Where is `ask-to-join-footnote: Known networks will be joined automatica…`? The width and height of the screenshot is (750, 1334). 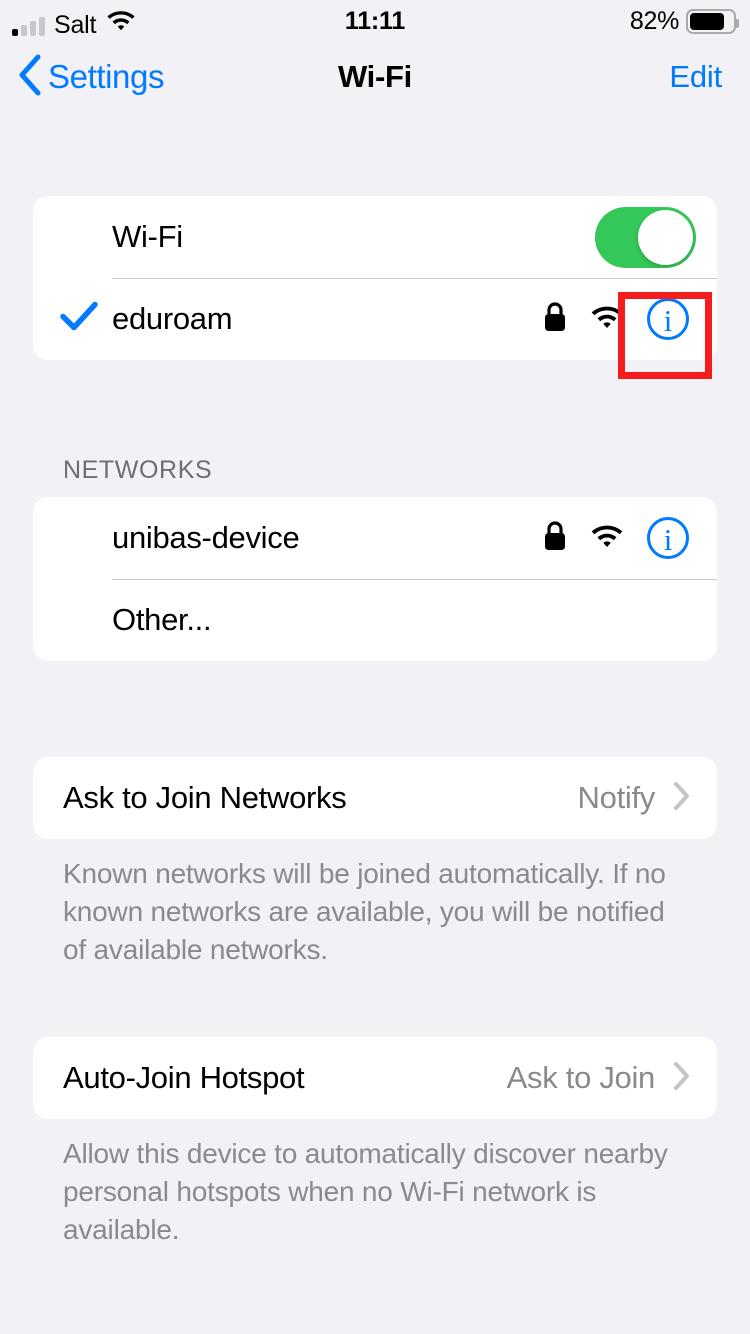 ask-to-join-footnote: Known networks will be joined automatica… is located at coordinates (364, 911).